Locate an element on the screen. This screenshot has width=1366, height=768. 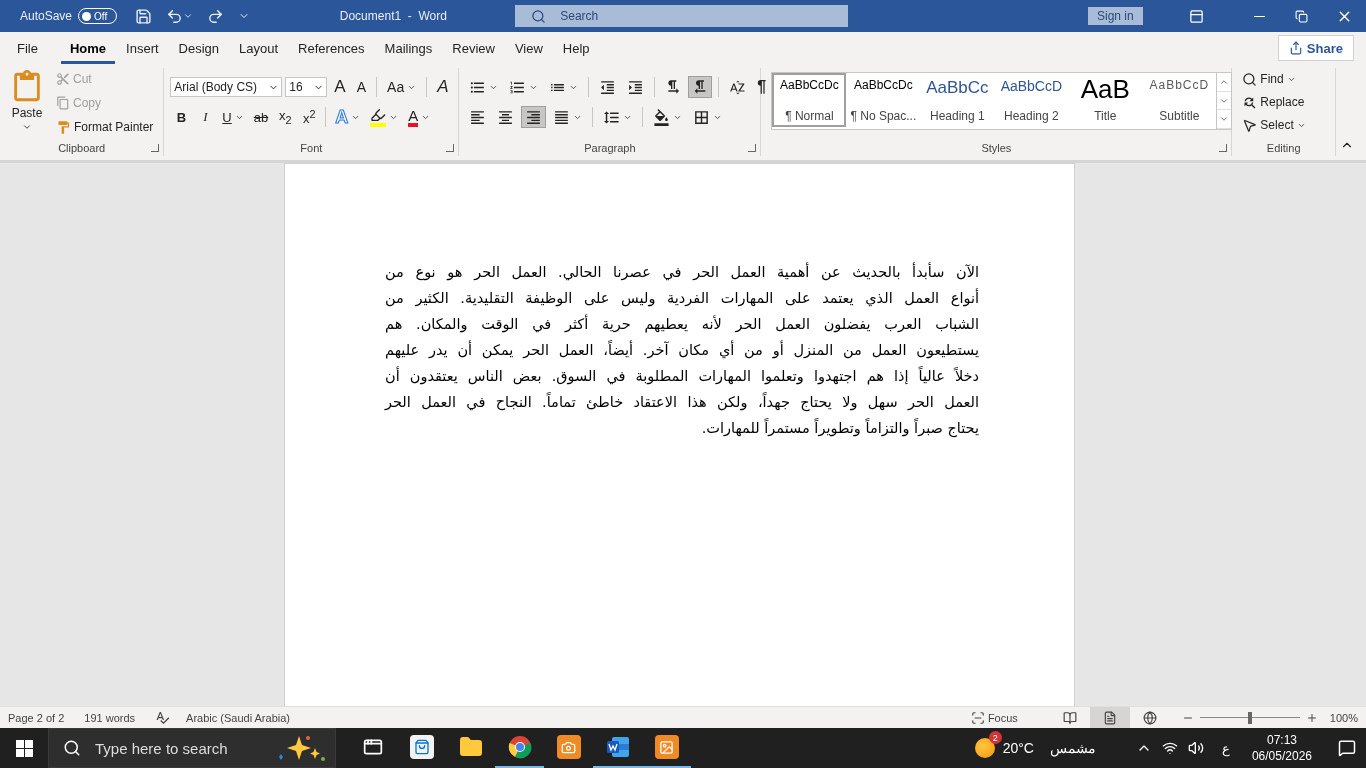
group-label: Paragraph is located at coordinates (610, 148).